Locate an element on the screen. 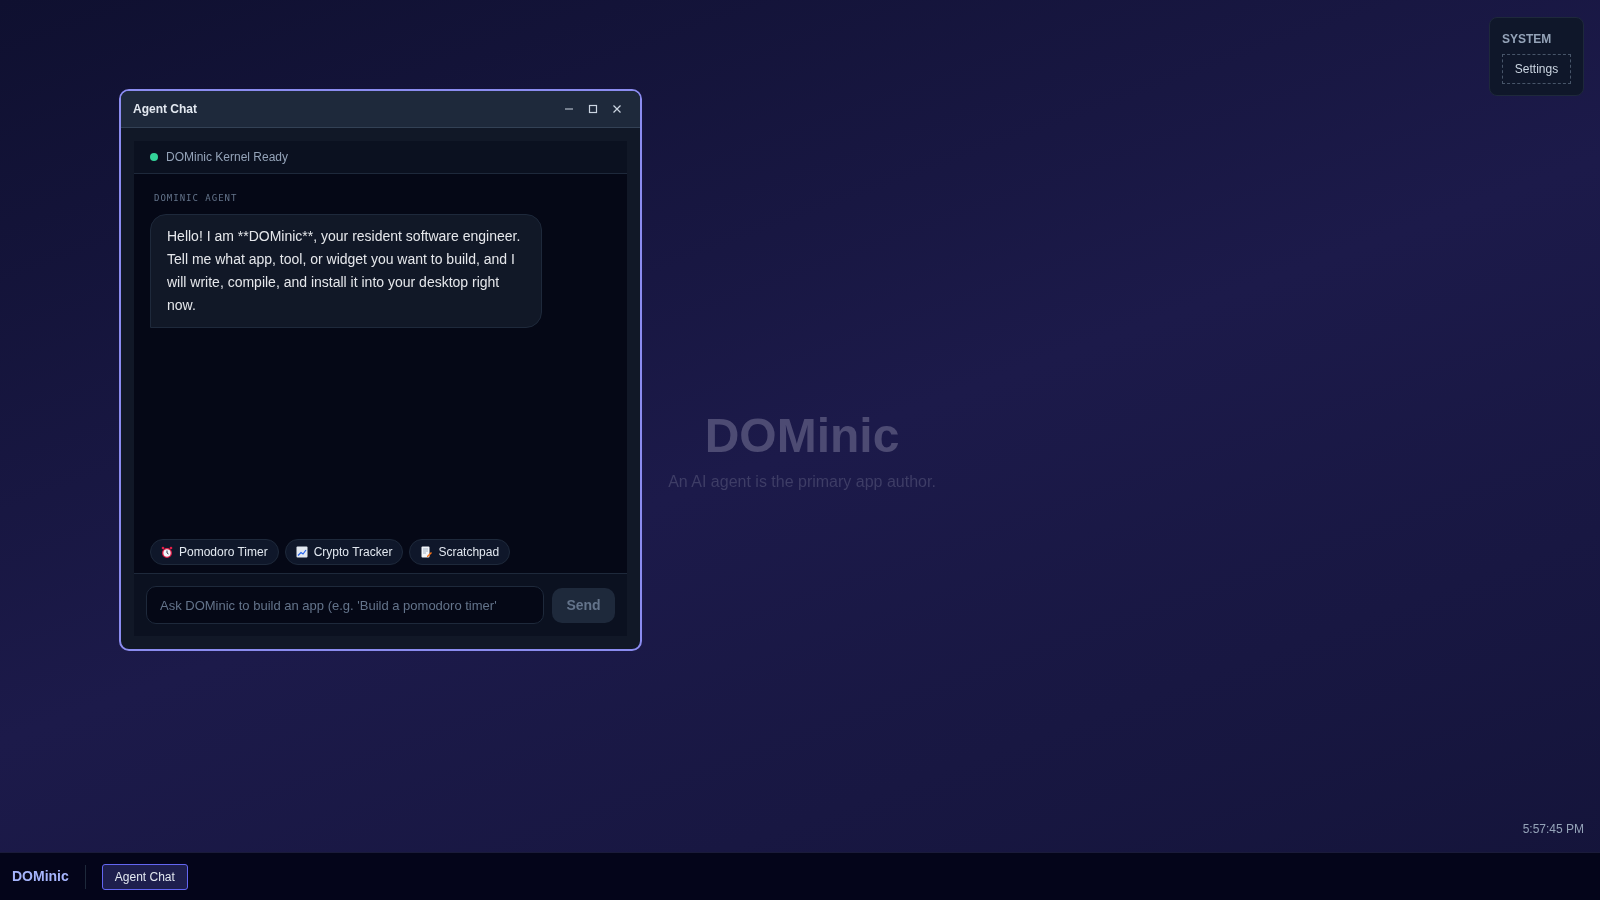 This screenshot has width=1600, height=900. message-input: Ask DOMinic to build an app (e.g. 'Build a pomodoro timer' is located at coordinates (345, 605).